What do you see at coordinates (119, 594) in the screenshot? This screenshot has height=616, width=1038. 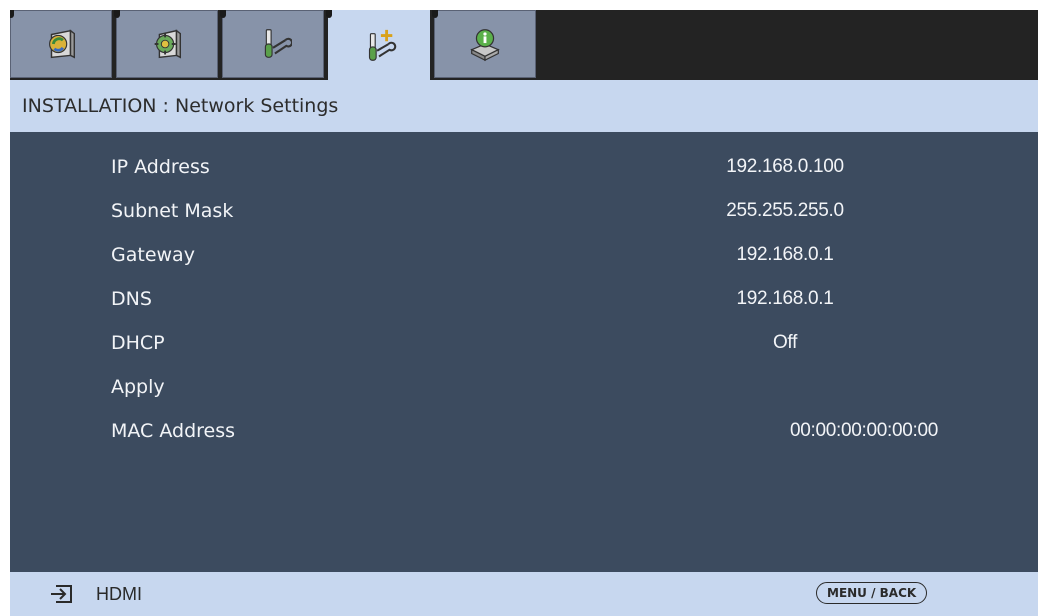 I see `input-source-label: HDMI` at bounding box center [119, 594].